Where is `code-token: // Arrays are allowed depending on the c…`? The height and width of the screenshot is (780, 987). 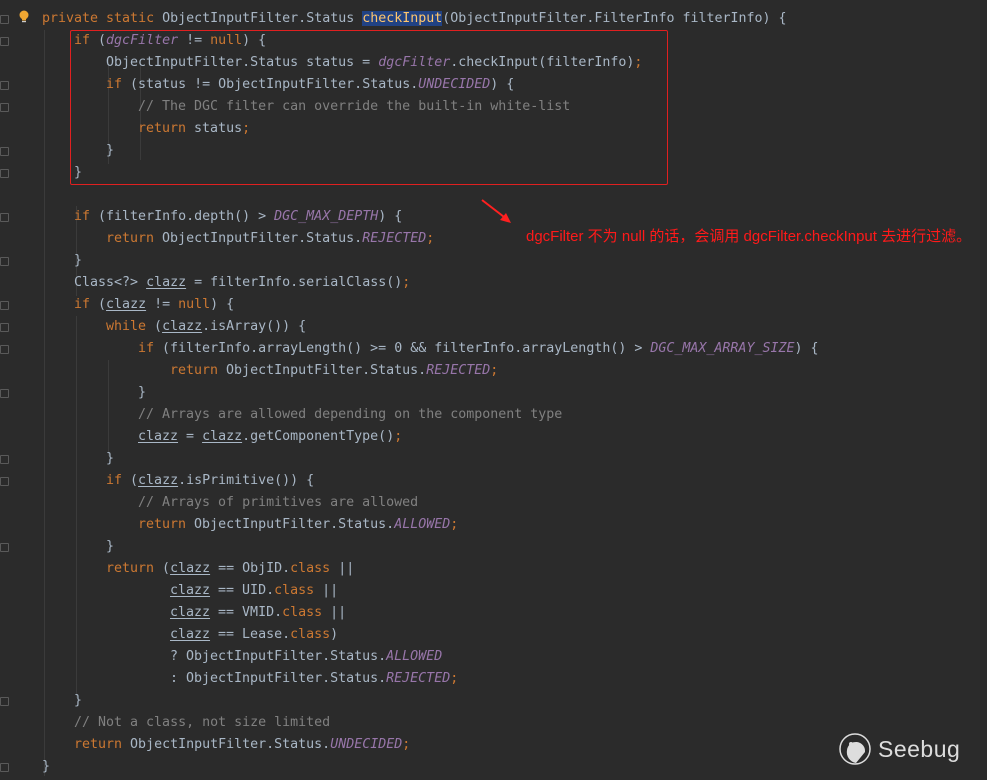 code-token: // Arrays are allowed depending on the c… is located at coordinates (350, 414).